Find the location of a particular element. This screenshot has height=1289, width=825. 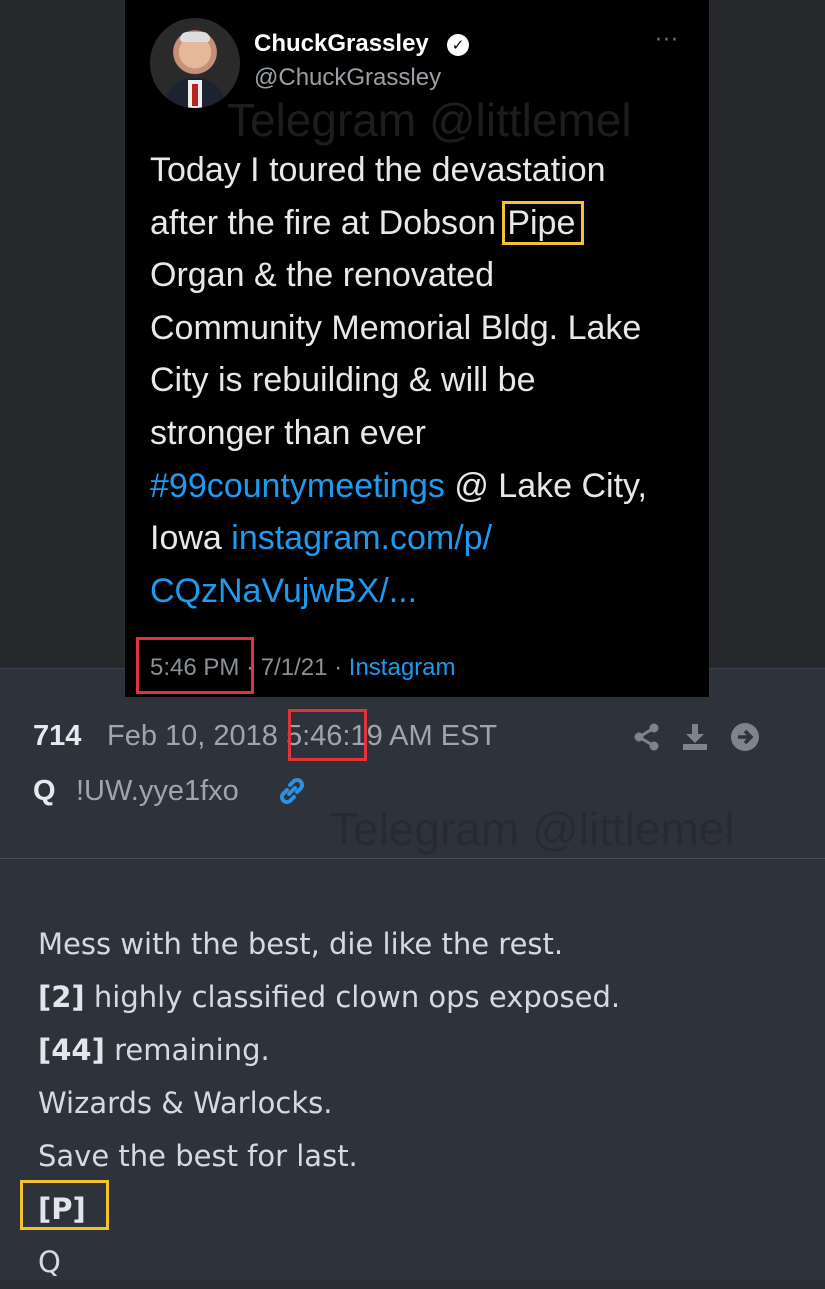

tweet-text-line: stronger than ever is located at coordinates (288, 432).